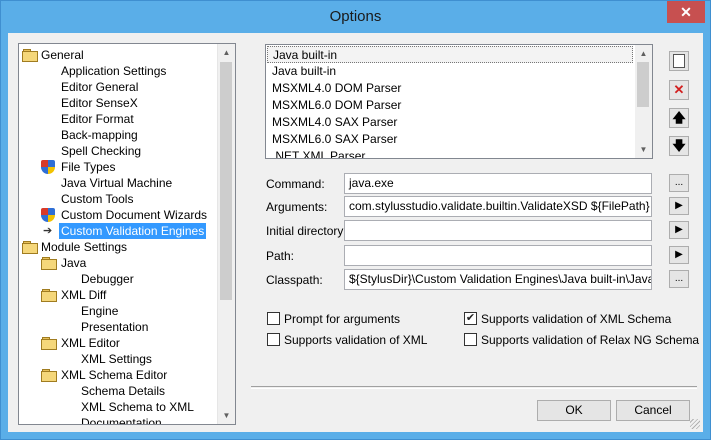  I want to click on tree-scrollbar: ▲ ▼, so click(226, 234).